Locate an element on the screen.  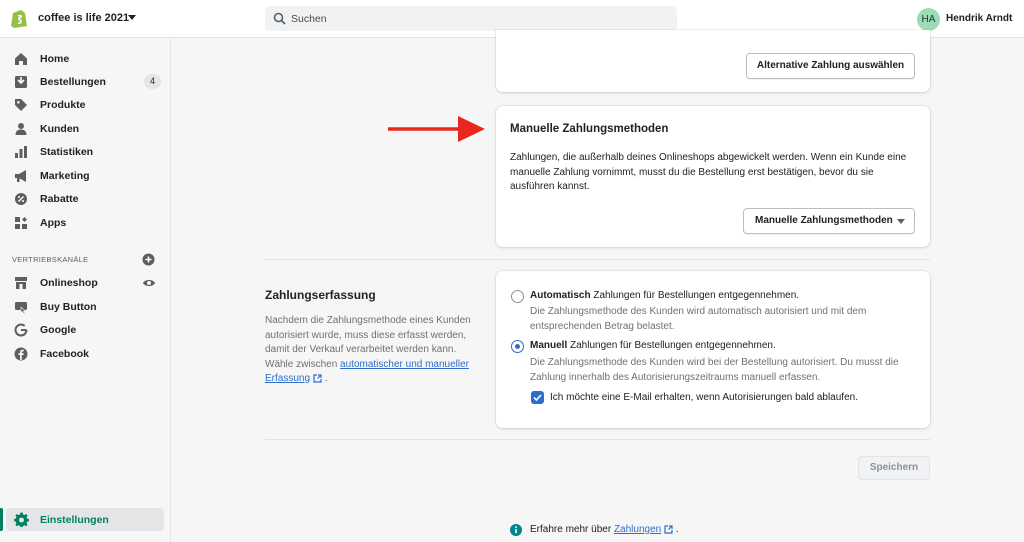
footer-text: Erfahre mehr über is located at coordinates (572, 529).